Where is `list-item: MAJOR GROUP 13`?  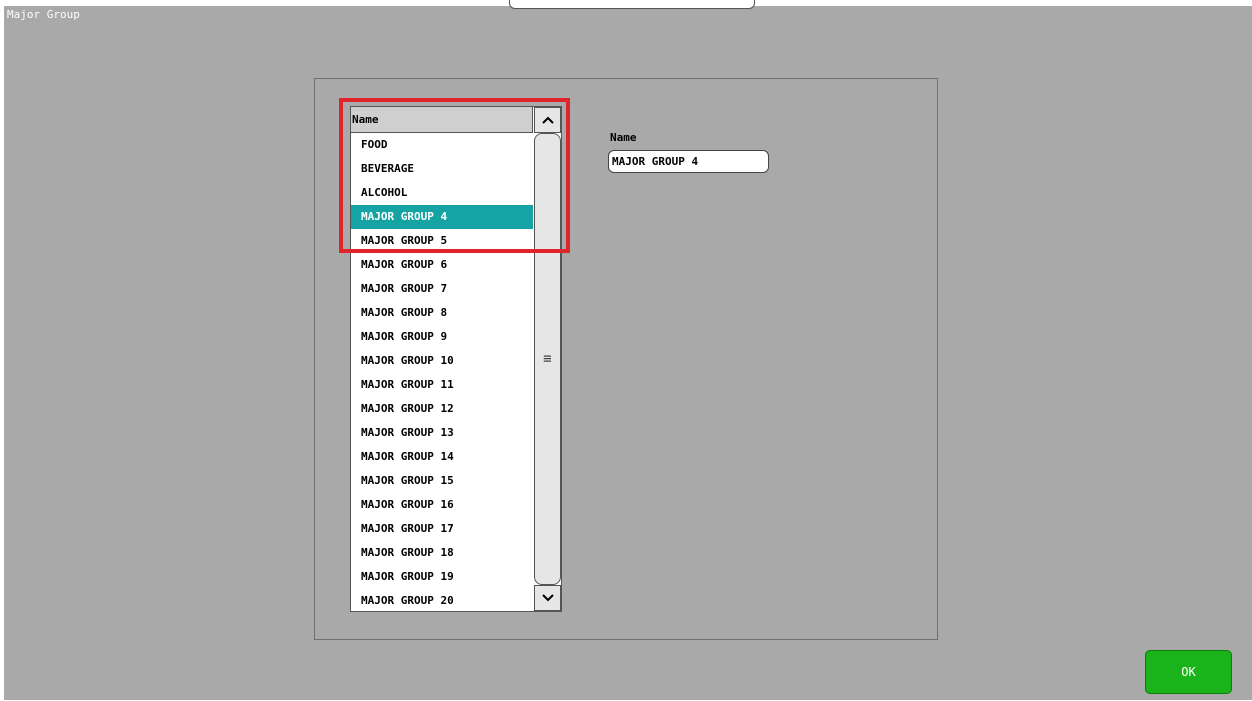
list-item: MAJOR GROUP 13 is located at coordinates (442, 433).